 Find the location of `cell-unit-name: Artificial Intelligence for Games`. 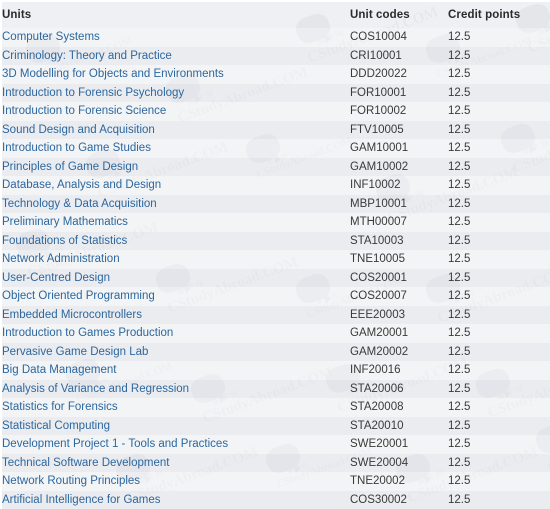

cell-unit-name: Artificial Intelligence for Games is located at coordinates (176, 500).